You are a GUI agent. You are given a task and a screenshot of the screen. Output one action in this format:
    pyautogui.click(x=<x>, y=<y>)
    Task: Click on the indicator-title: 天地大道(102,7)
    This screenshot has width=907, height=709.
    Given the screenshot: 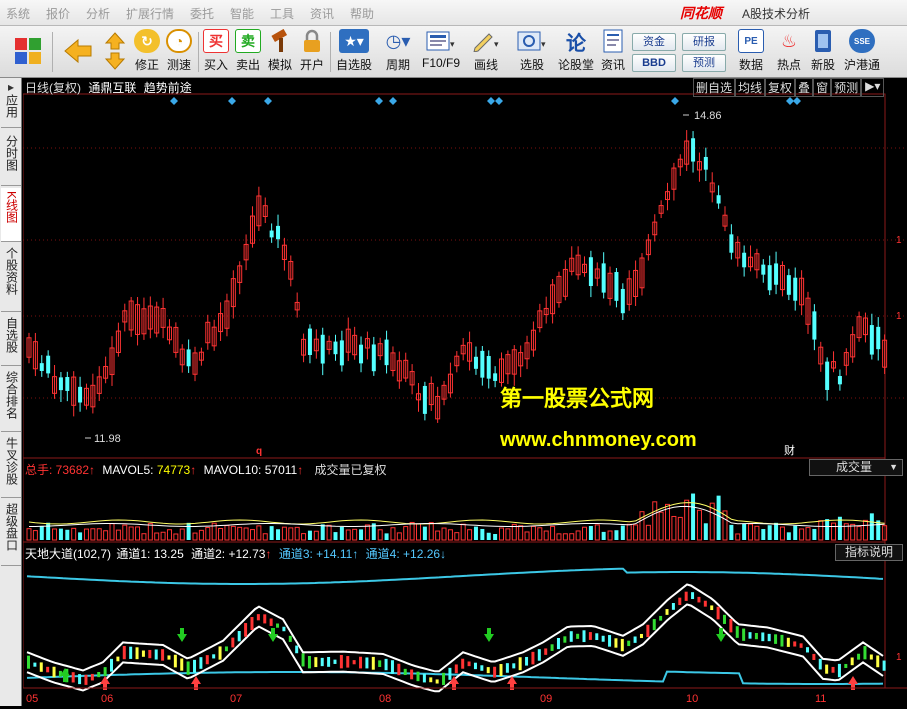 What is the action you would take?
    pyautogui.click(x=68, y=554)
    